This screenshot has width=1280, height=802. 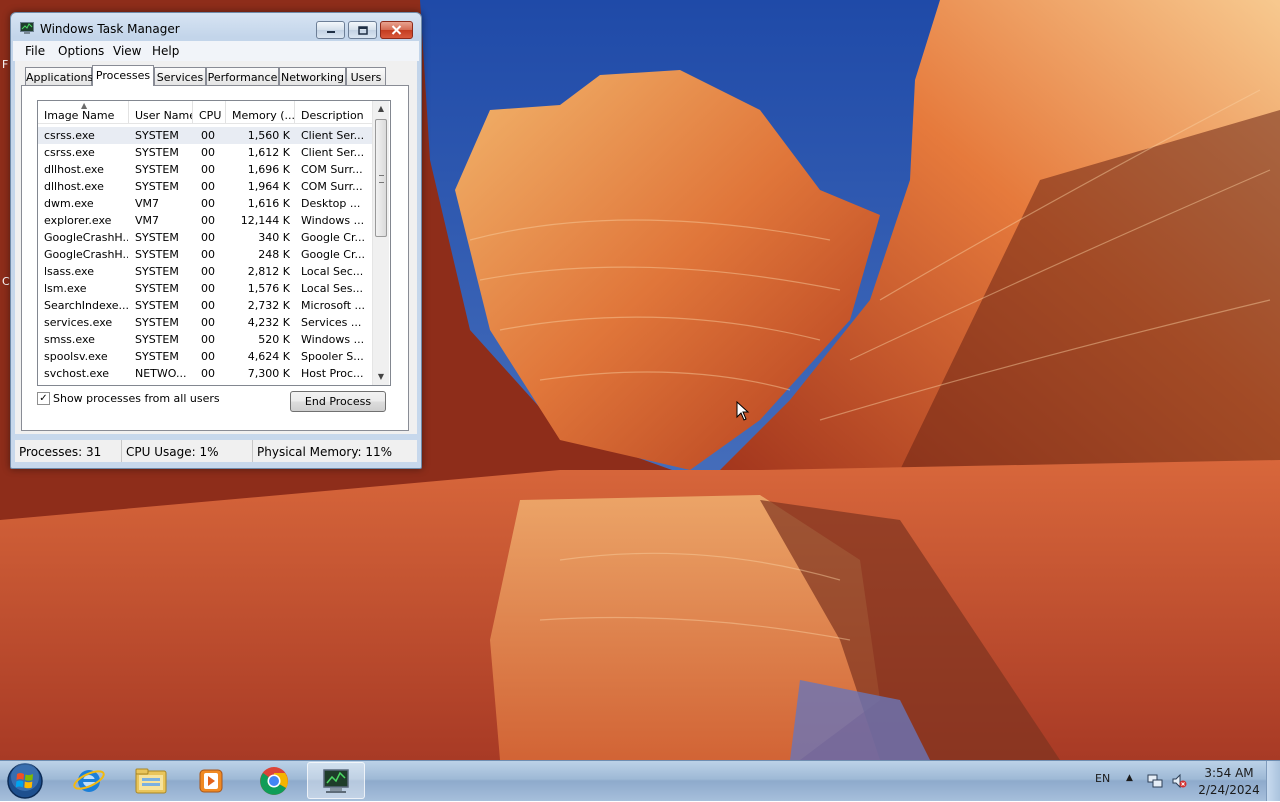 What do you see at coordinates (165, 51) in the screenshot?
I see `menu-help: Help` at bounding box center [165, 51].